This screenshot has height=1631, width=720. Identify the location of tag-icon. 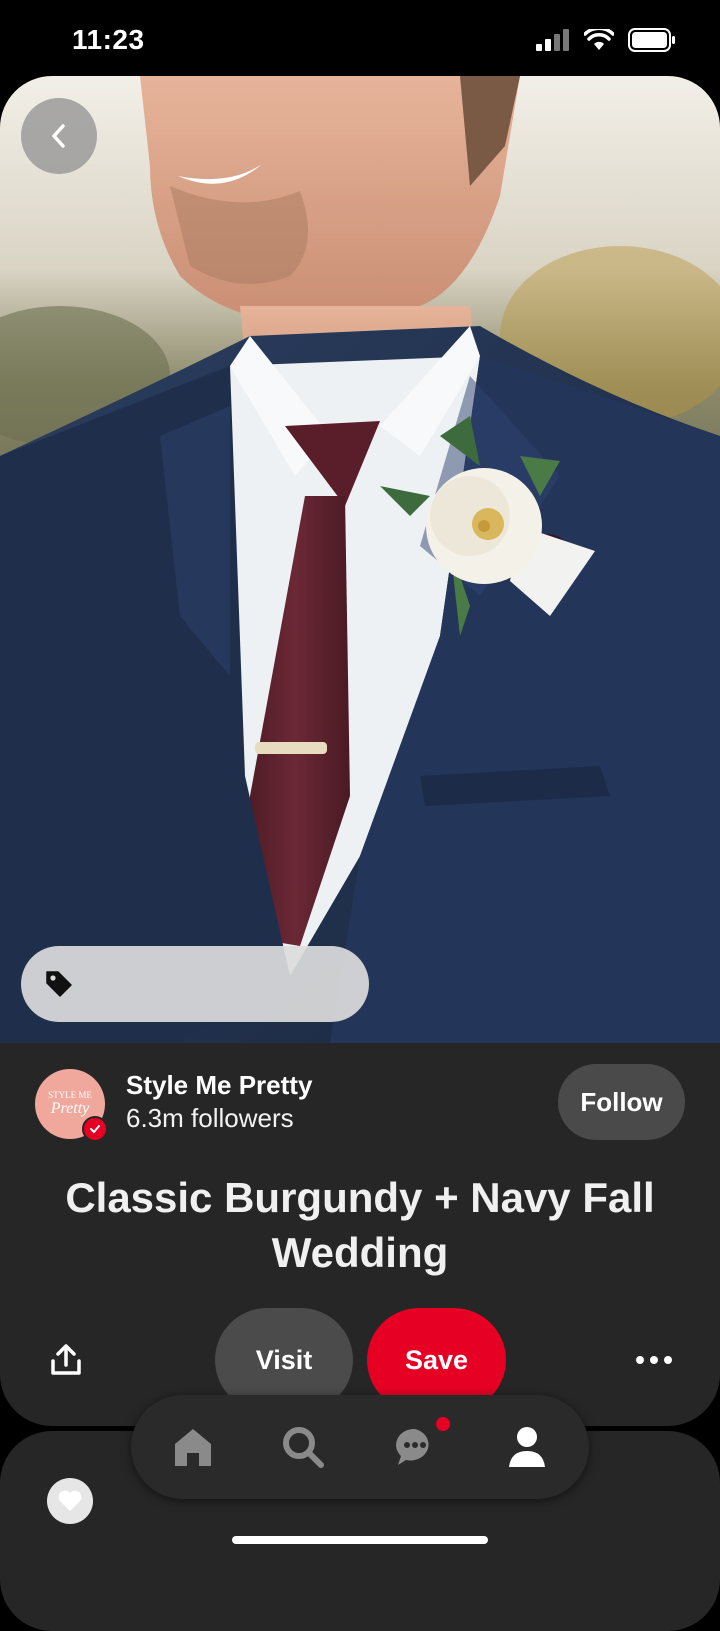
(59, 984).